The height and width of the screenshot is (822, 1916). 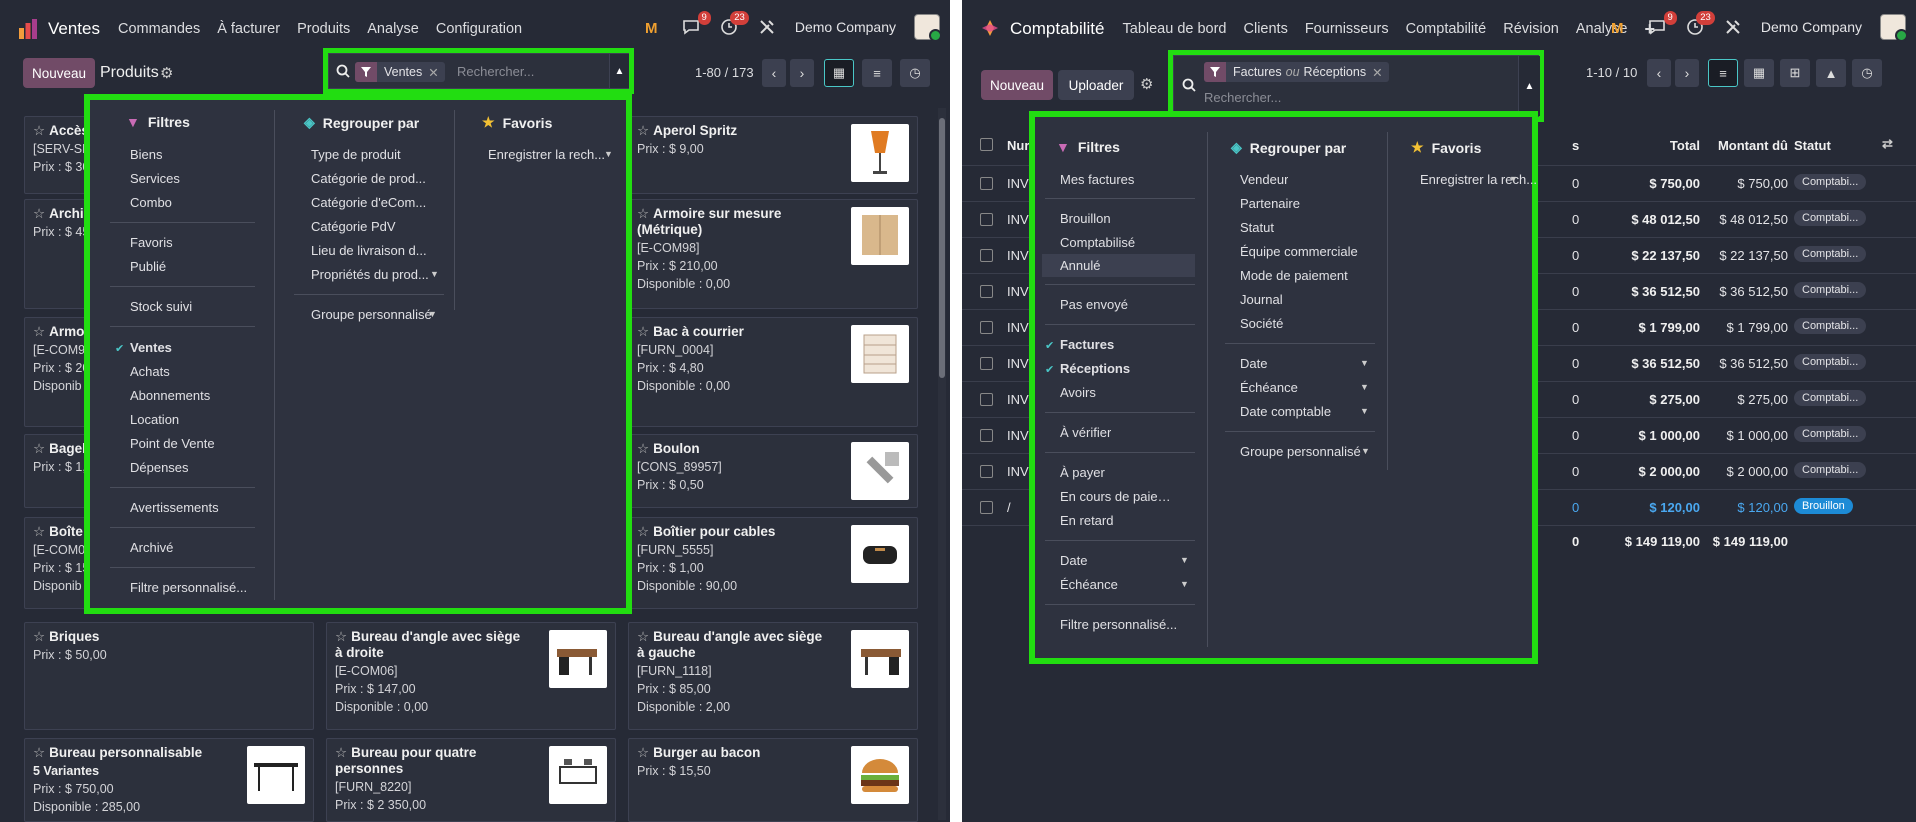 I want to click on groupby-item: Catégorie PdV, so click(x=370, y=226).